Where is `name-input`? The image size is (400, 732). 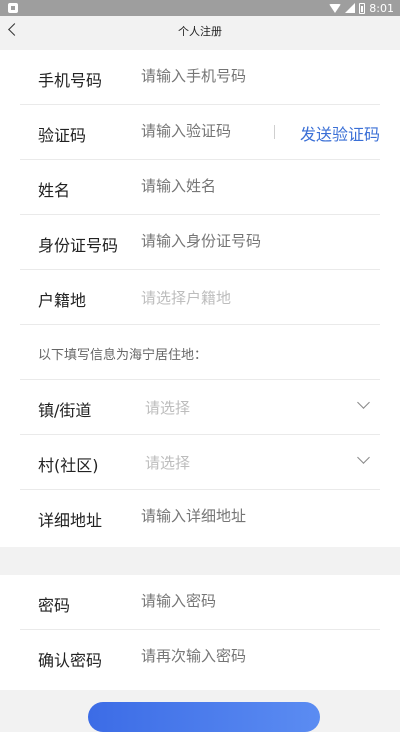
name-input is located at coordinates (241, 186).